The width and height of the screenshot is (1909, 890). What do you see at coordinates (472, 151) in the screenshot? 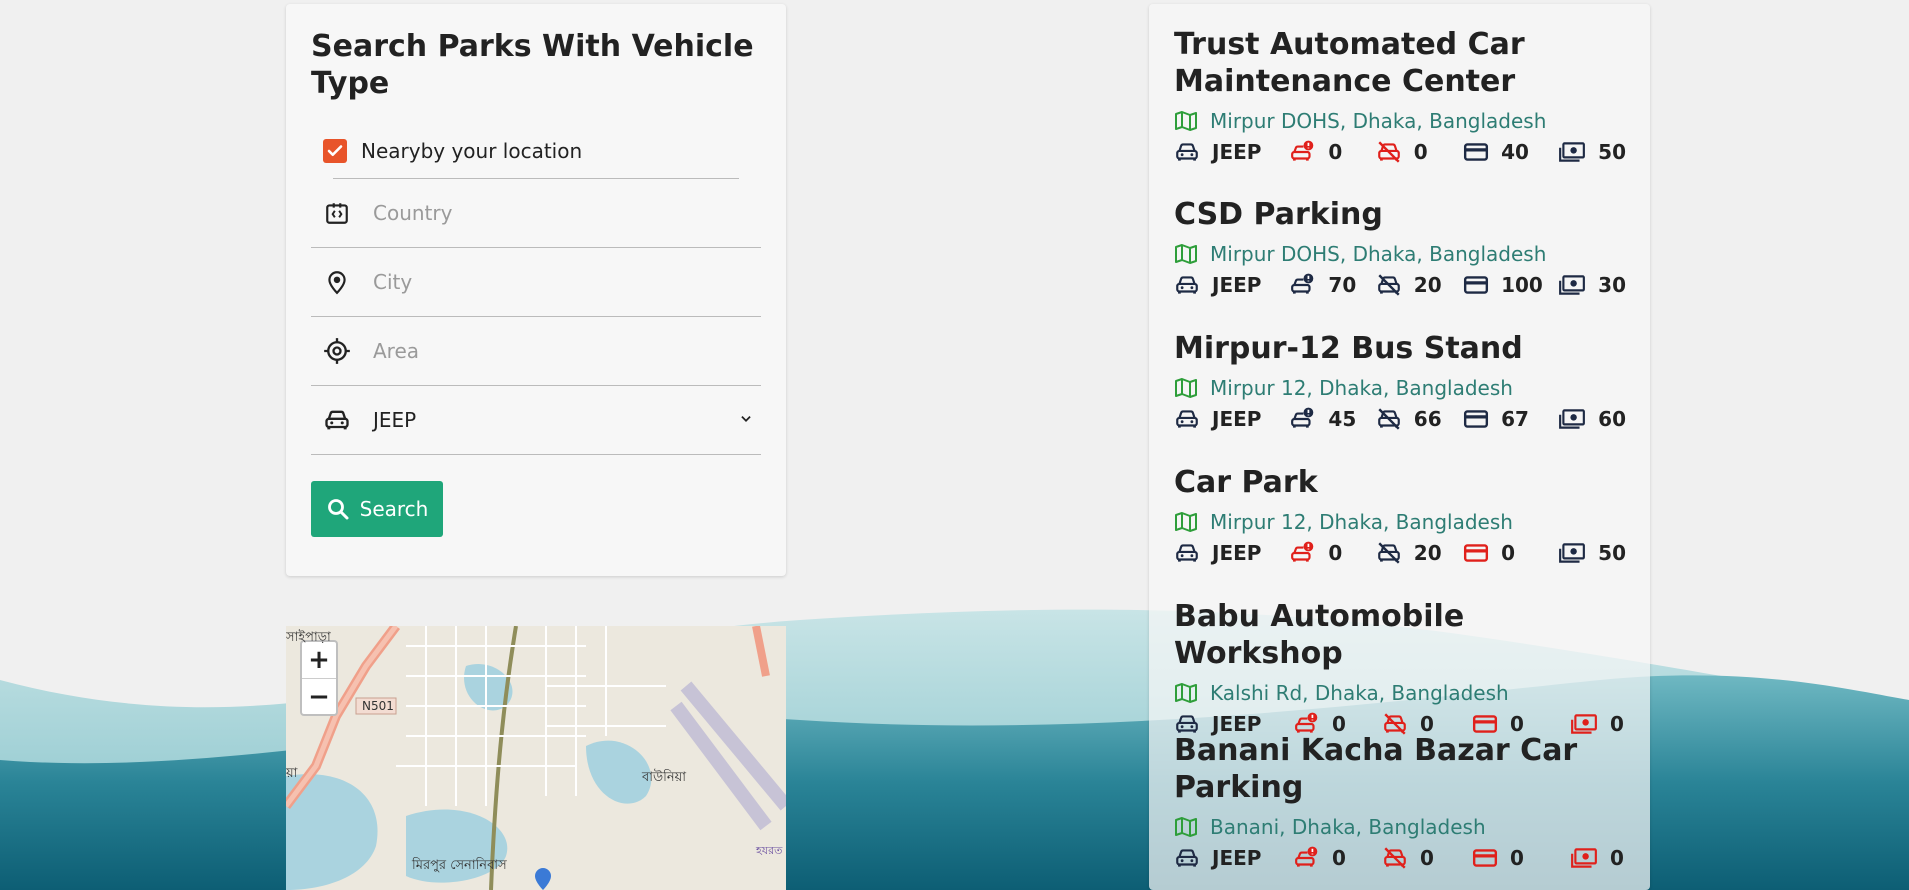
I see `nearby-label: Nearyby your location` at bounding box center [472, 151].